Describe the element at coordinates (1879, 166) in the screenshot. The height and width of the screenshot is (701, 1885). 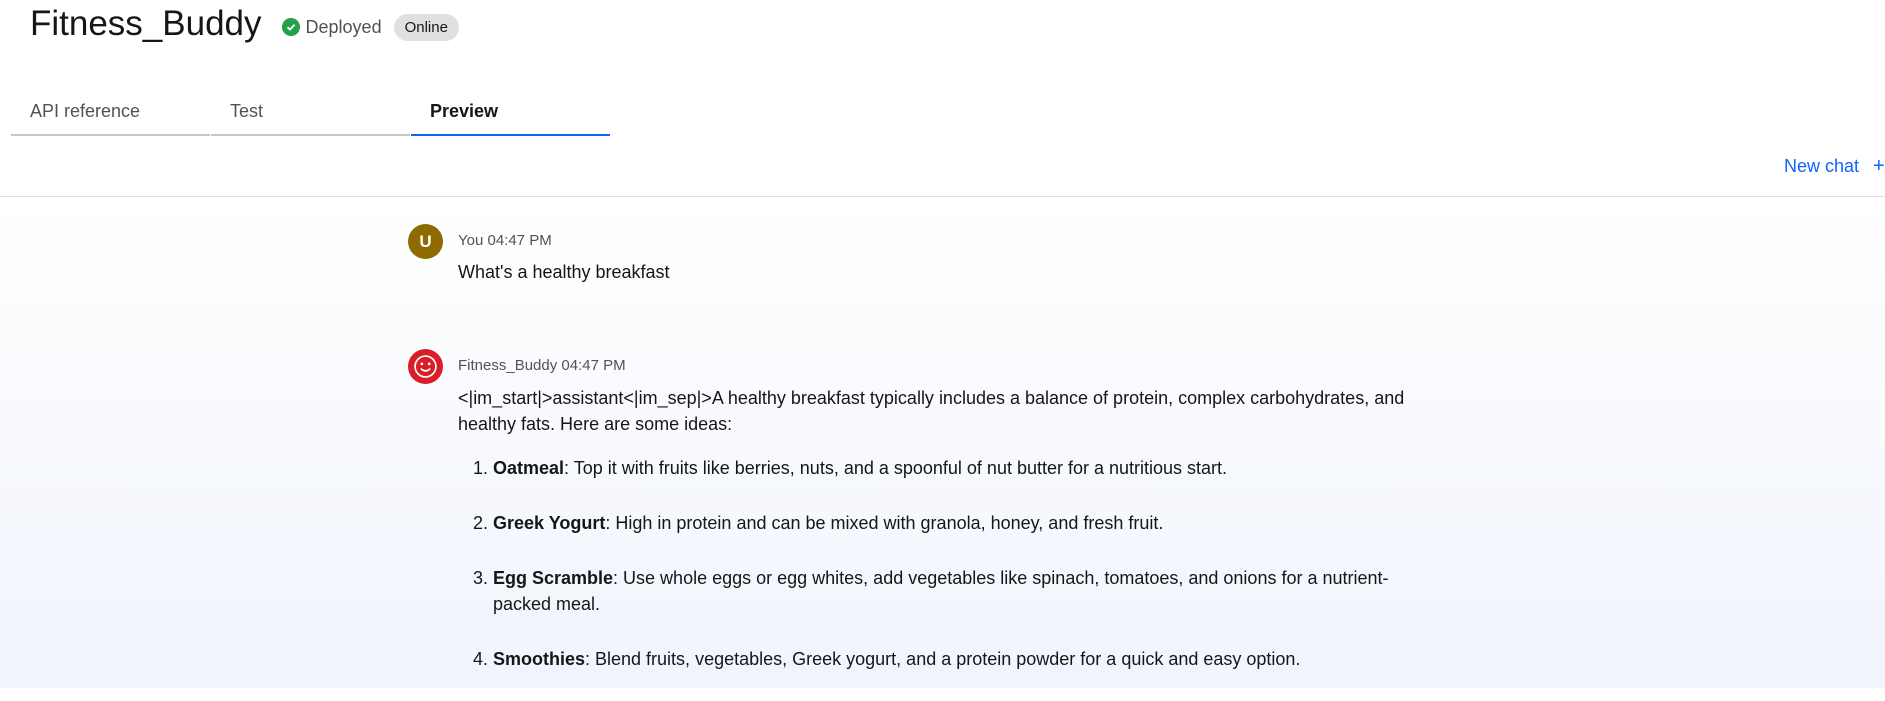
I see `plus-icon: +` at that location.